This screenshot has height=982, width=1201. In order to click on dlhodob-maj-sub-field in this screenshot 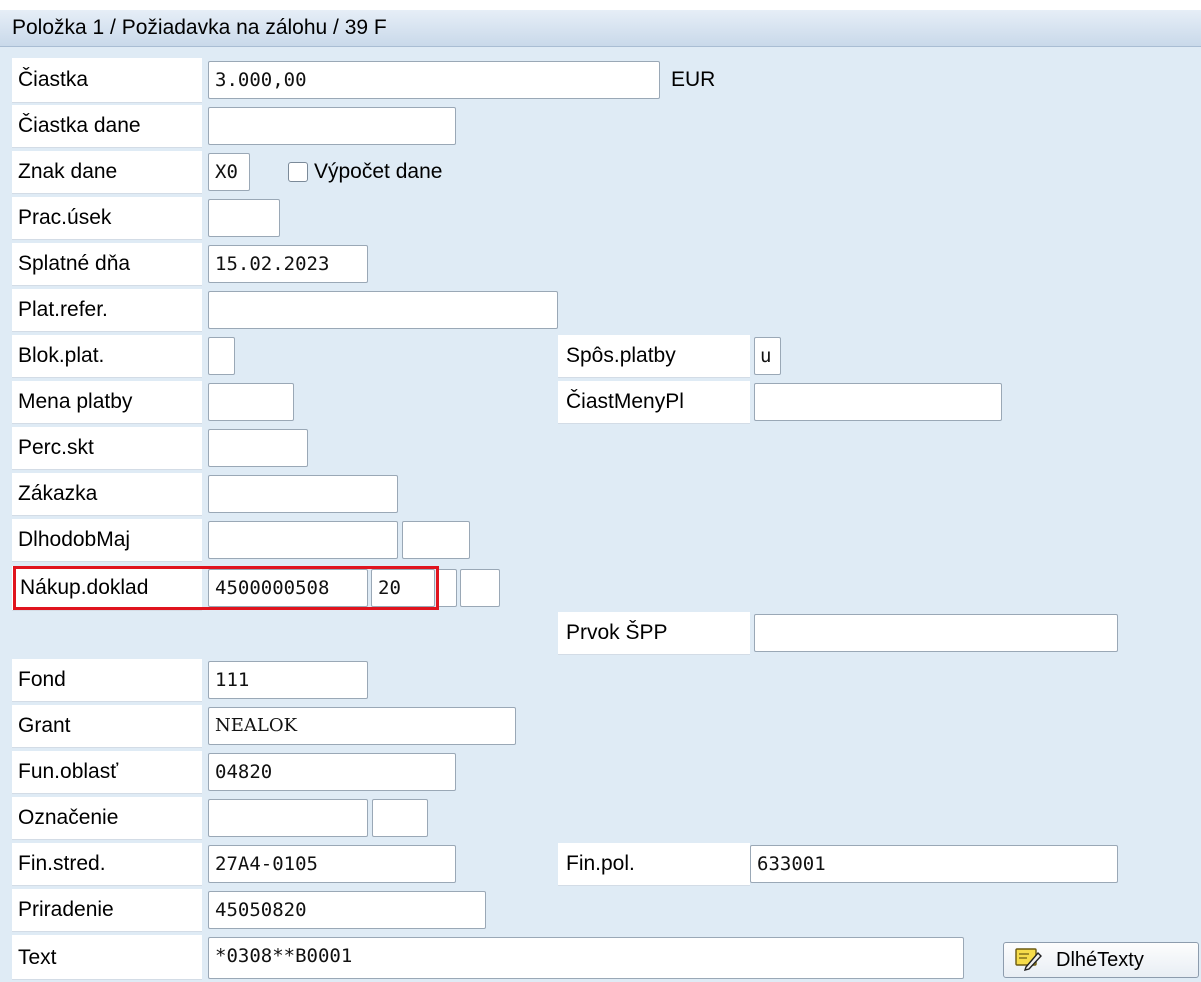, I will do `click(436, 540)`.